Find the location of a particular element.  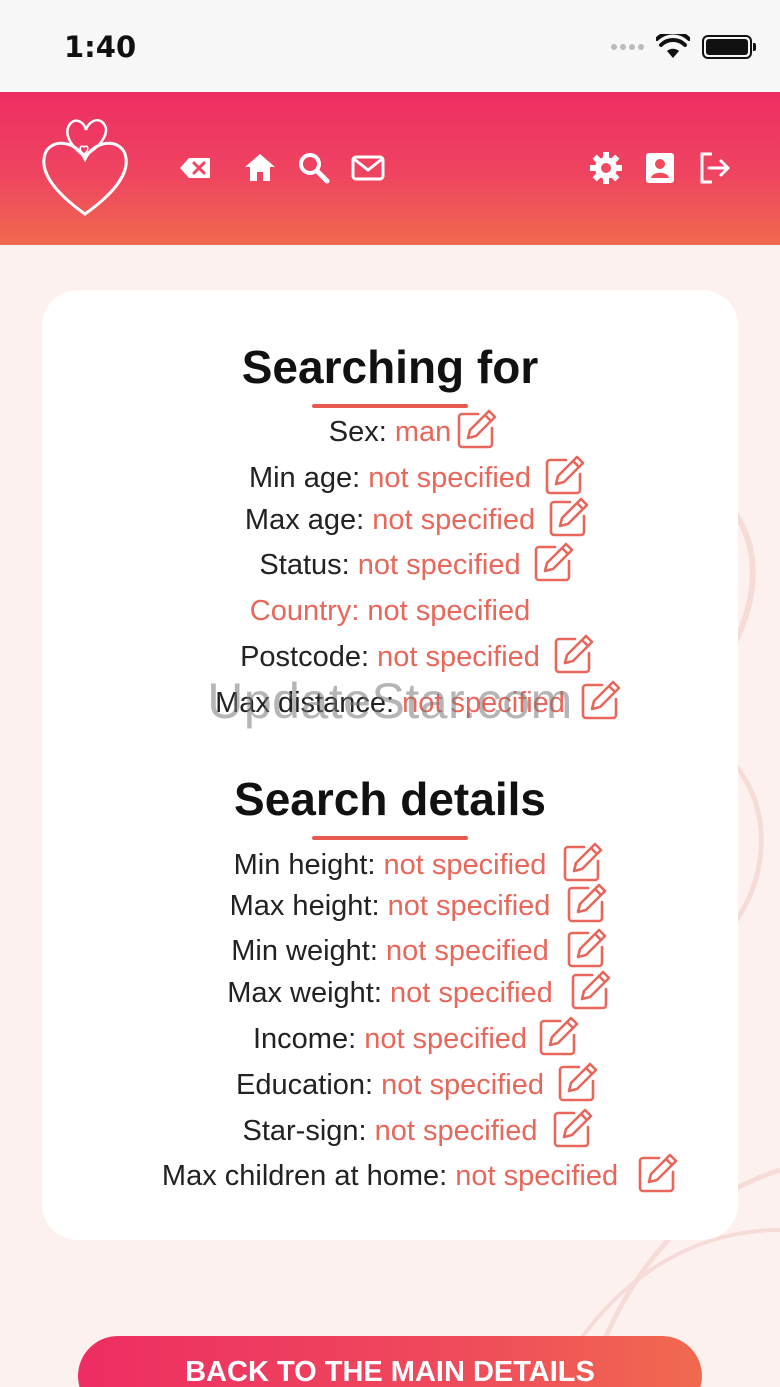

searching-for-title: Searching for is located at coordinates (390, 367).